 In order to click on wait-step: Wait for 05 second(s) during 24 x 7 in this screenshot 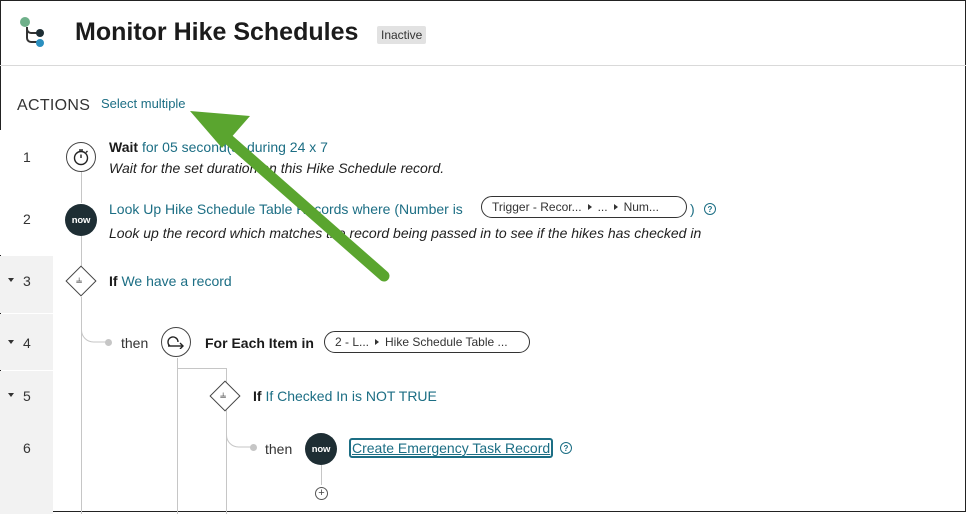, I will do `click(218, 147)`.